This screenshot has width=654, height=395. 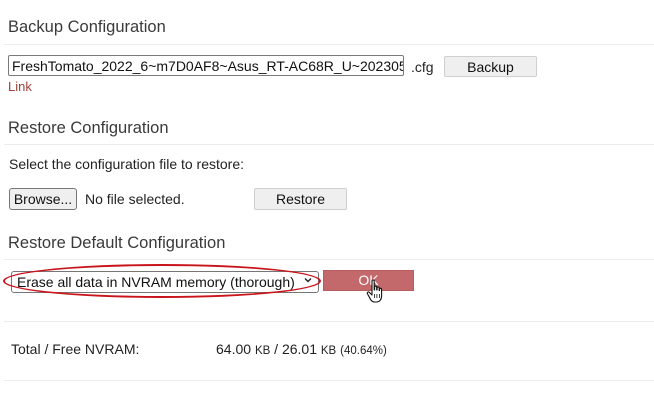 What do you see at coordinates (87, 27) in the screenshot?
I see `backup-section-title: Backup Configuration` at bounding box center [87, 27].